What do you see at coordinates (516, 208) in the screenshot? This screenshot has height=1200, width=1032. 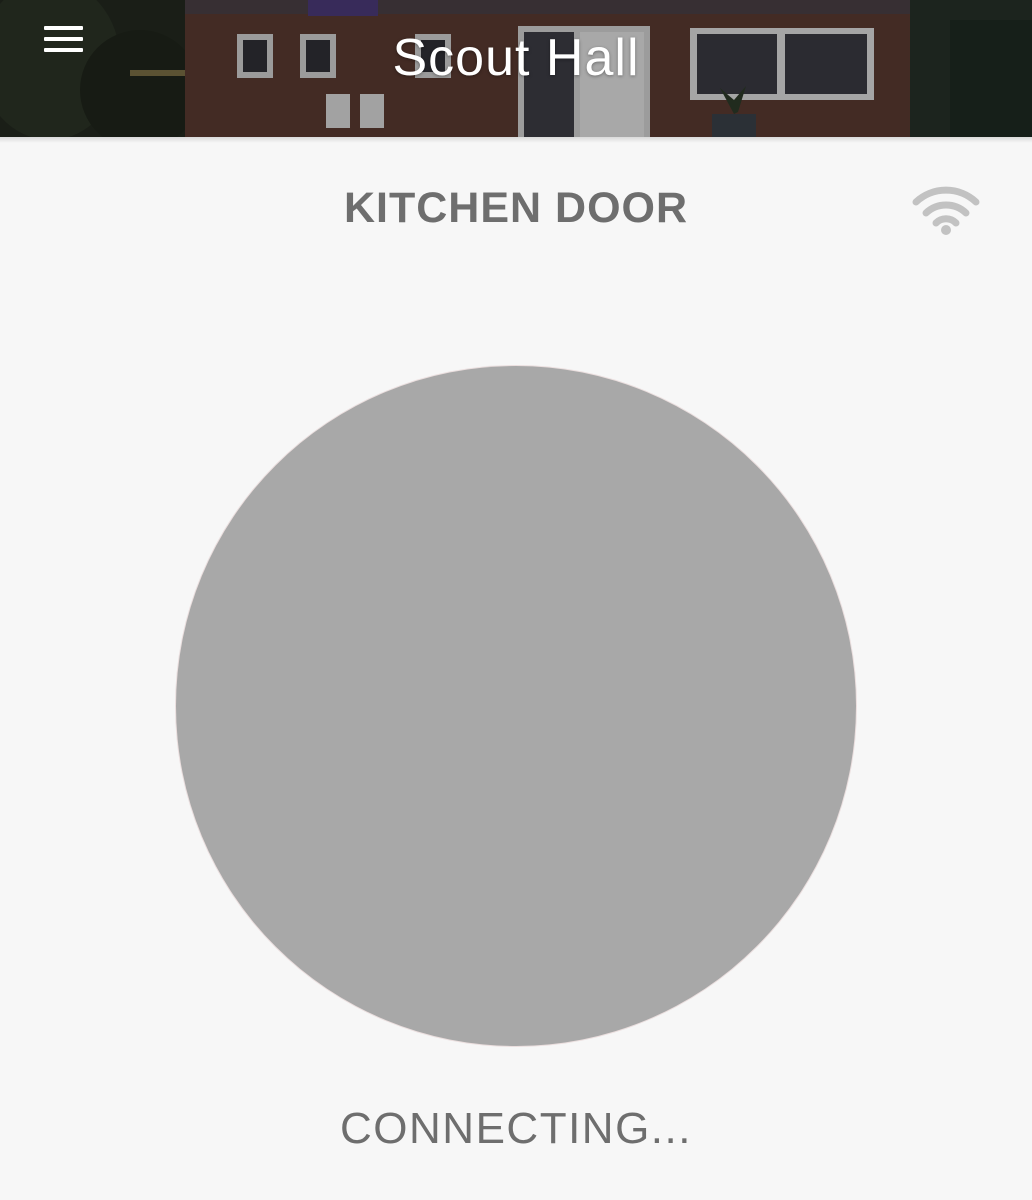 I see `door-name: KITCHEN DOOR` at bounding box center [516, 208].